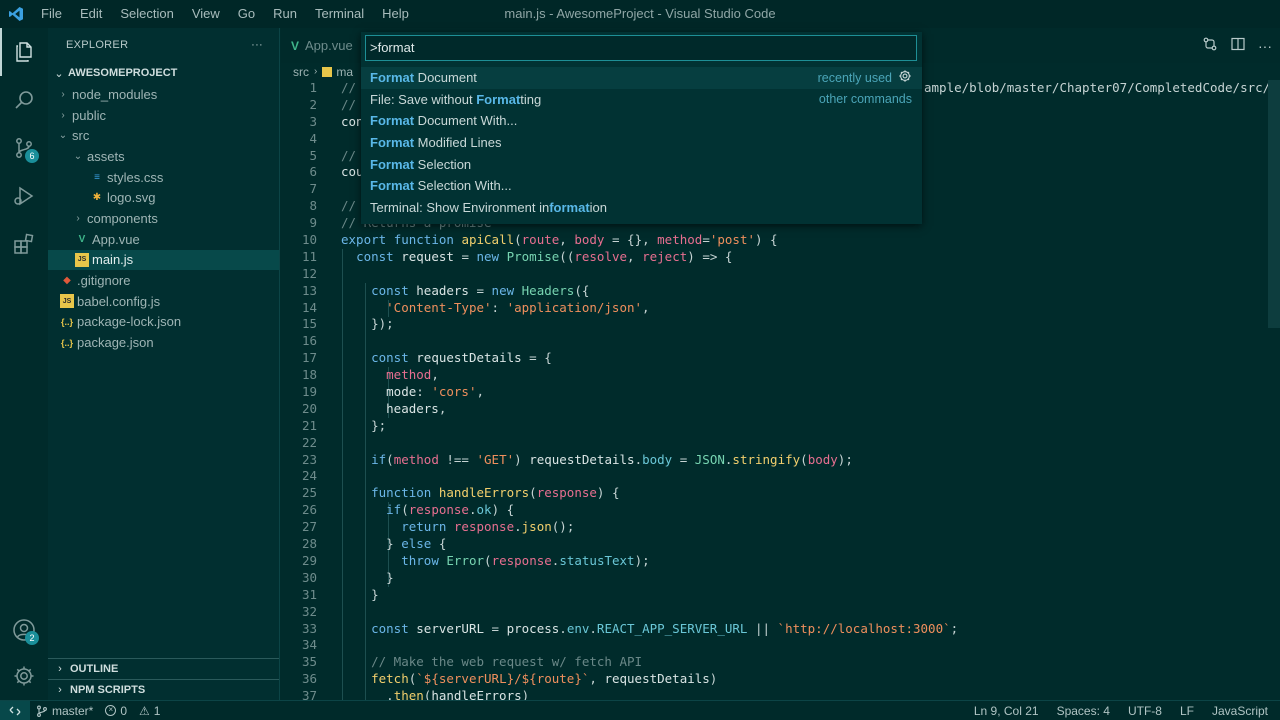 The image size is (1280, 720). I want to click on command-item: Format Document recently used, so click(641, 78).